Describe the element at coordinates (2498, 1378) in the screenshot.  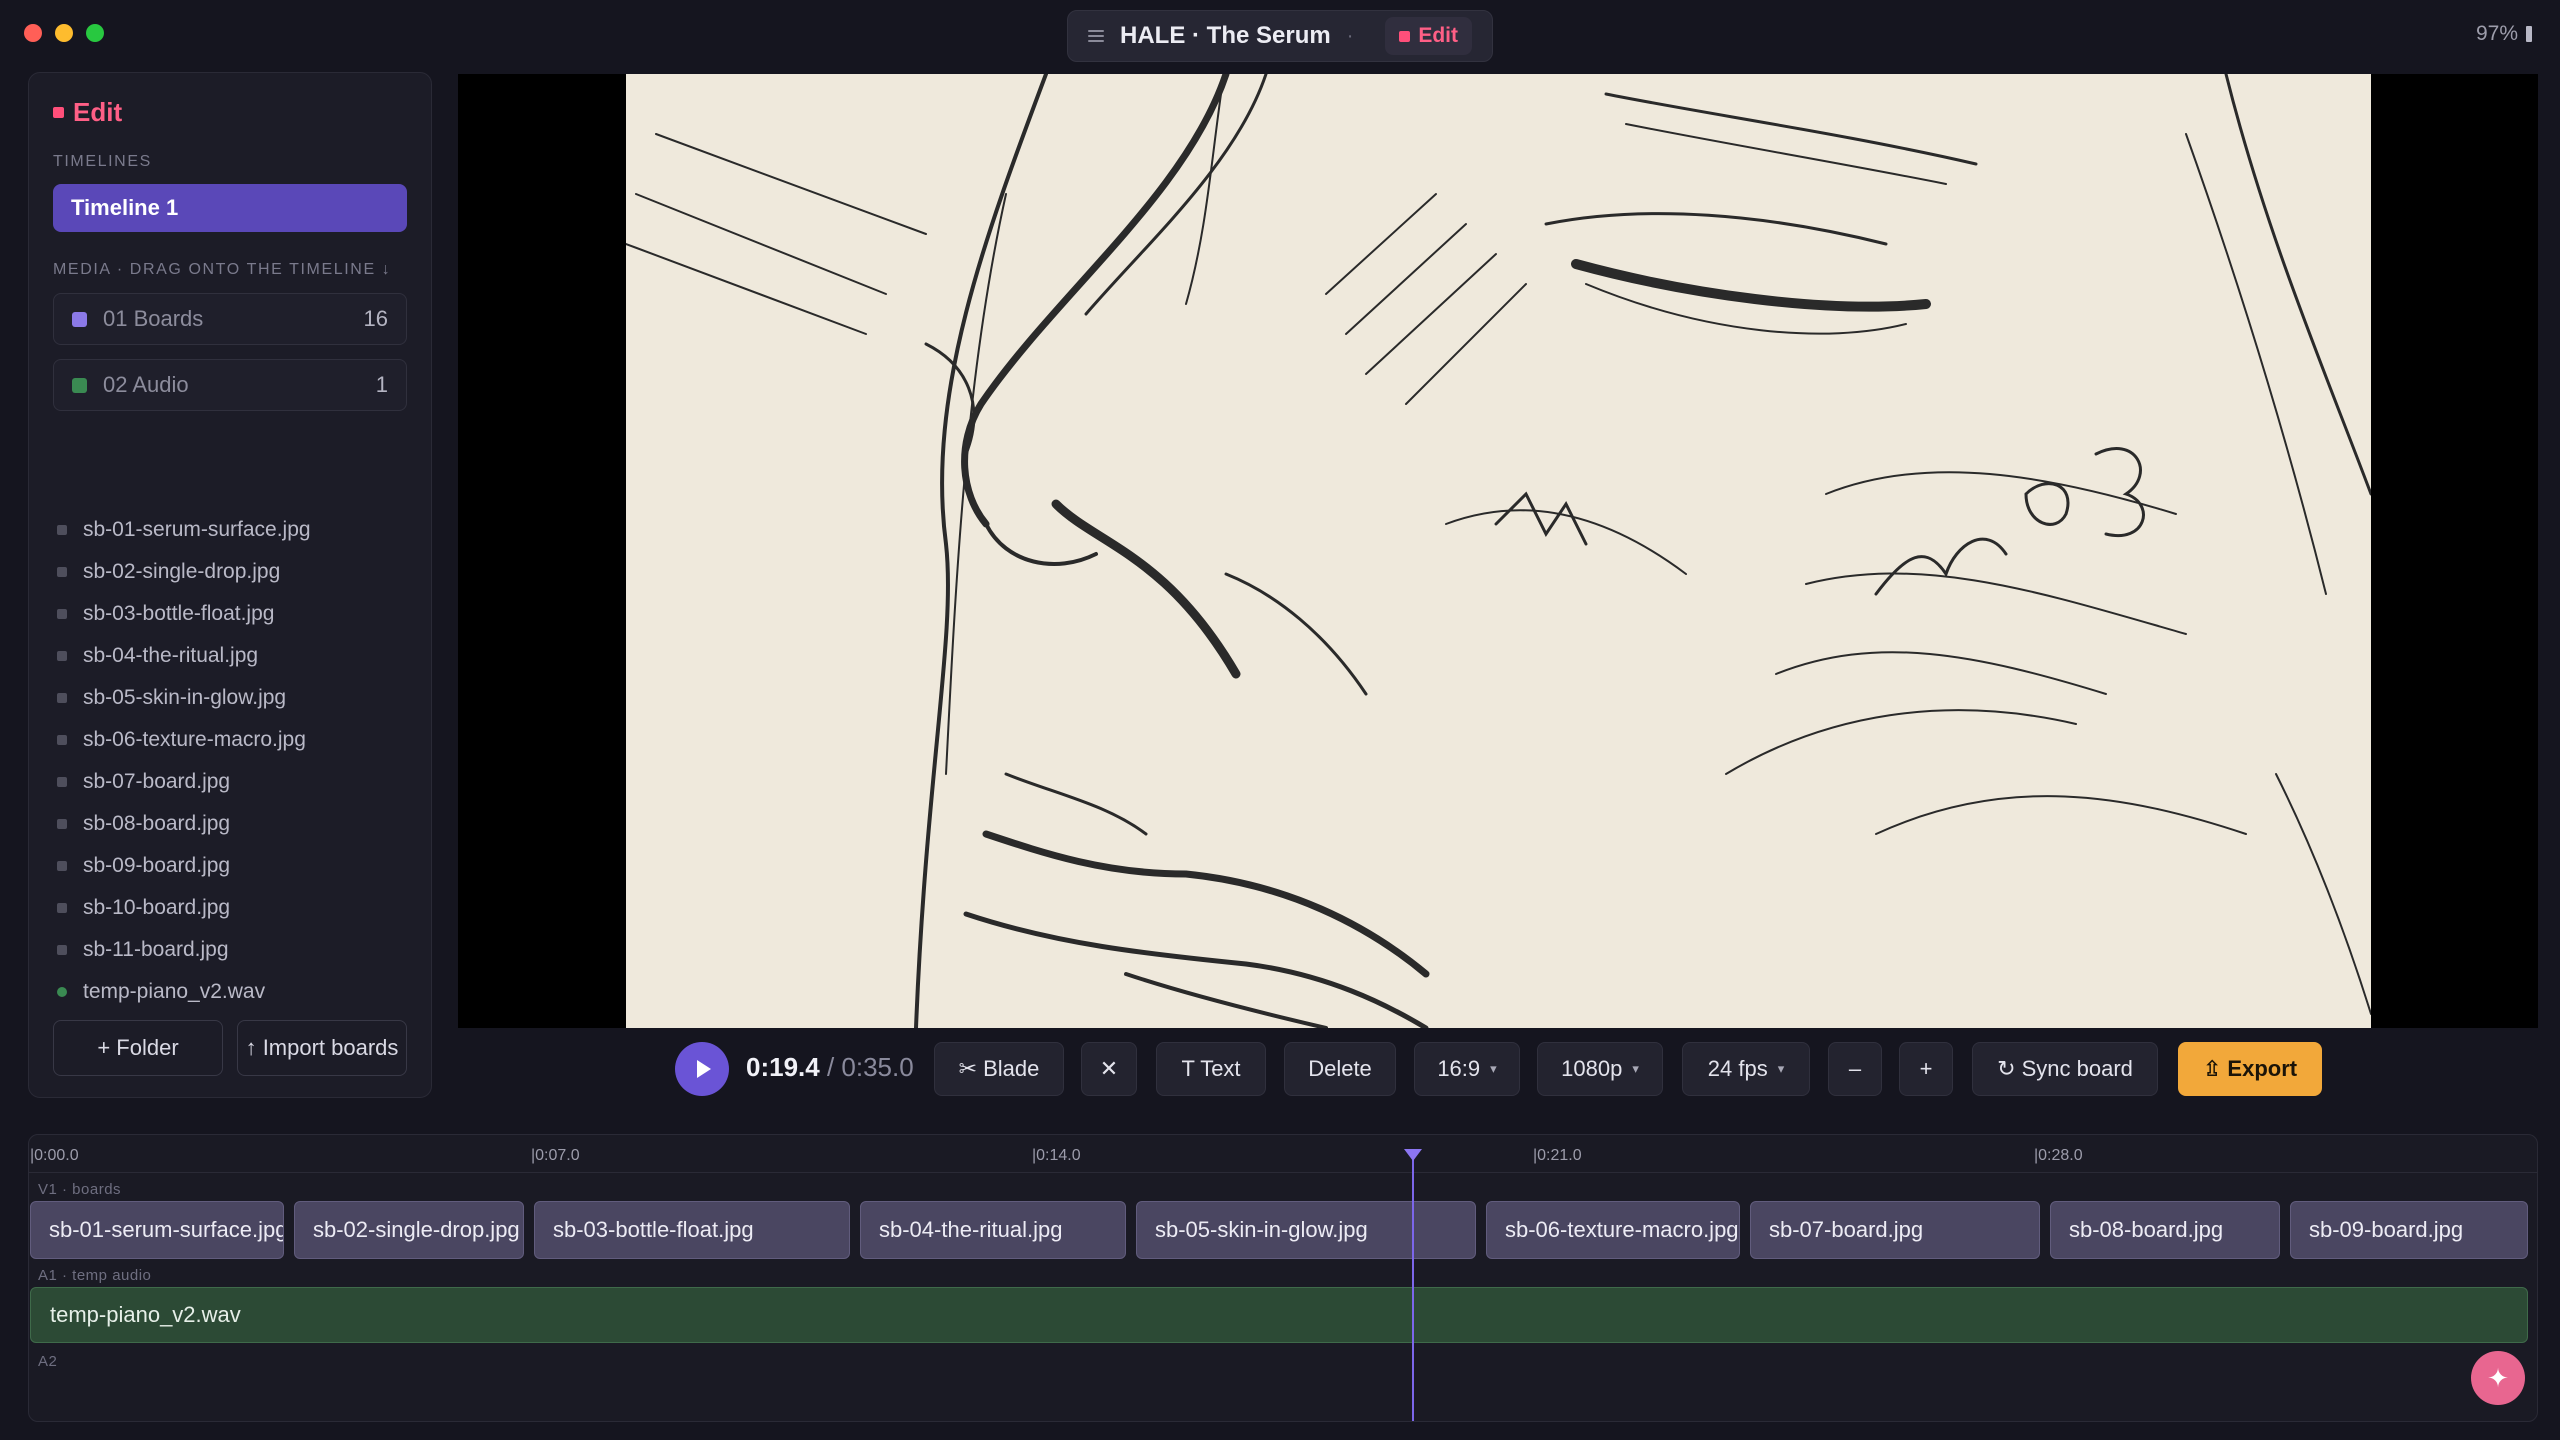
I see `ai-assist-button: ✦` at that location.